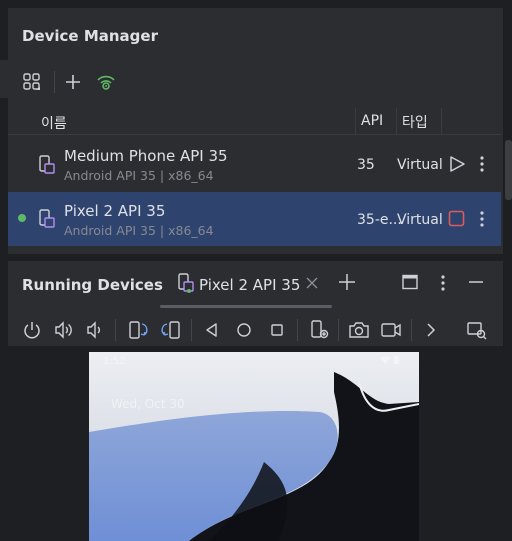 The image size is (512, 541). What do you see at coordinates (415, 122) in the screenshot?
I see `column-header-type: 타입` at bounding box center [415, 122].